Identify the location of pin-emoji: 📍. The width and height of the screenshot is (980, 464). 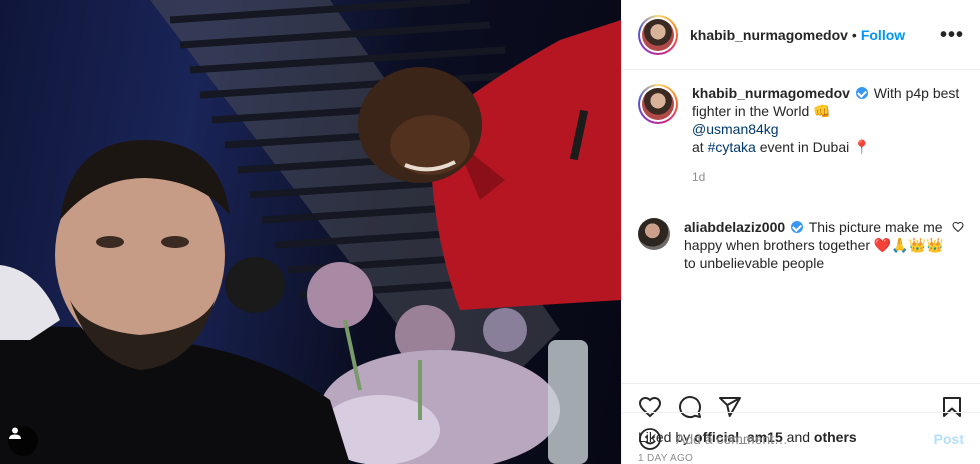
(862, 147).